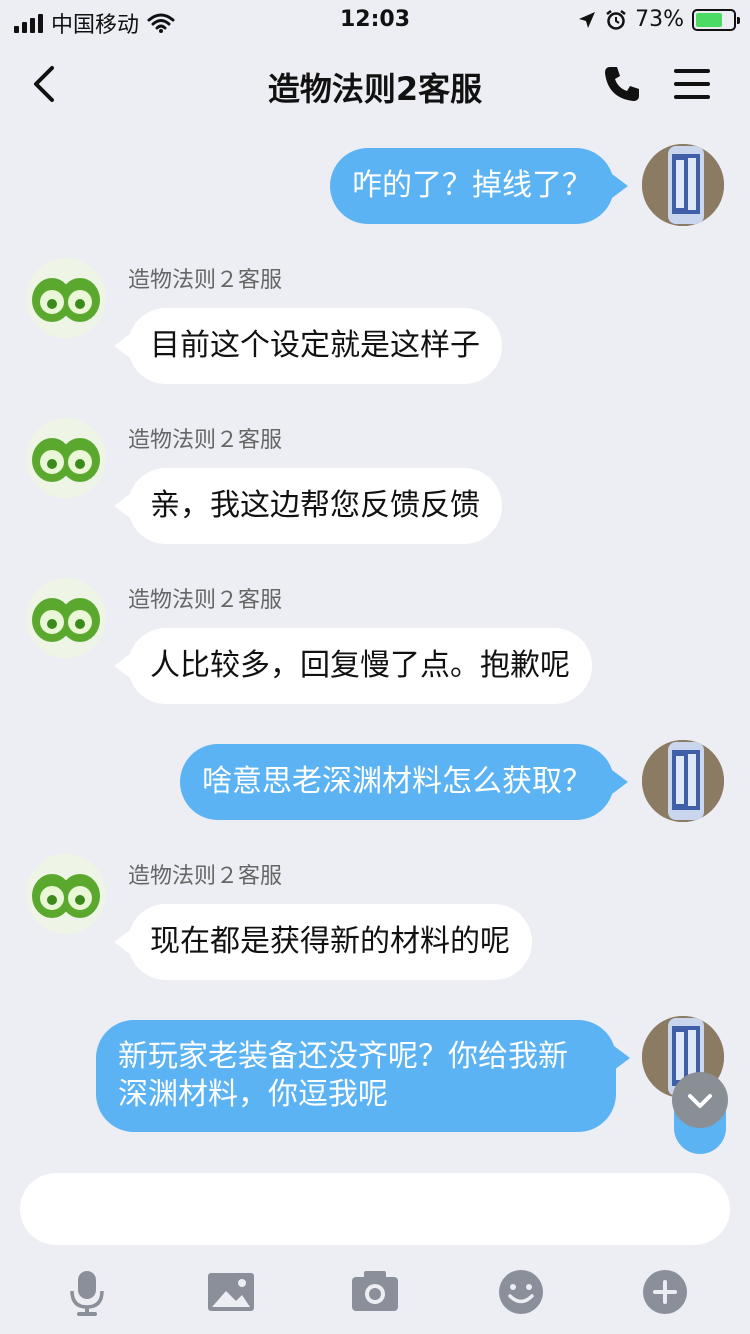 The width and height of the screenshot is (750, 1334). Describe the element at coordinates (375, 1209) in the screenshot. I see `message-input` at that location.